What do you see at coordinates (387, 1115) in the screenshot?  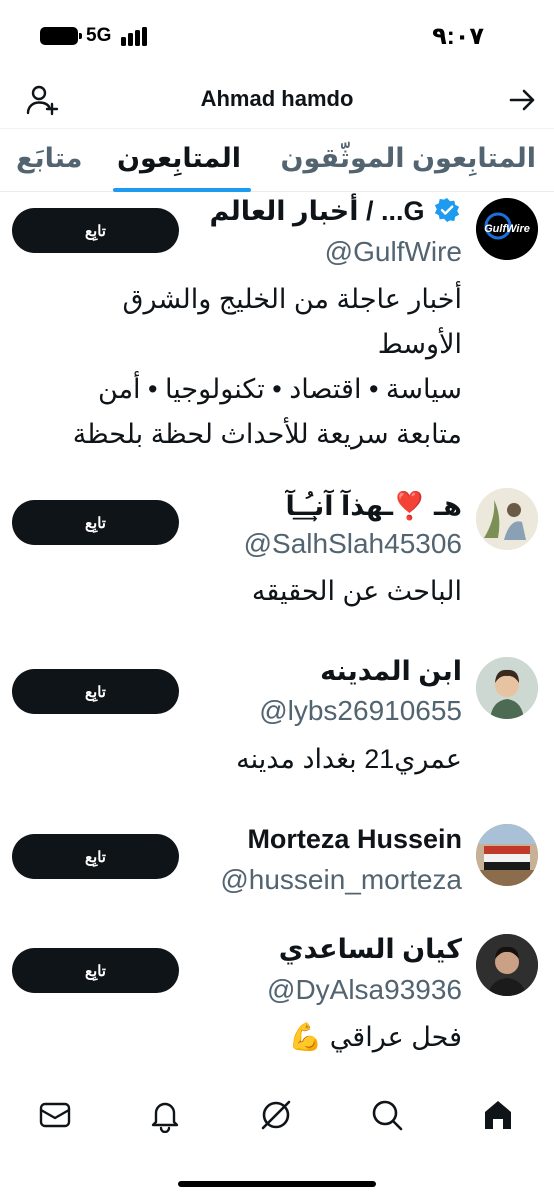 I see `search-icon` at bounding box center [387, 1115].